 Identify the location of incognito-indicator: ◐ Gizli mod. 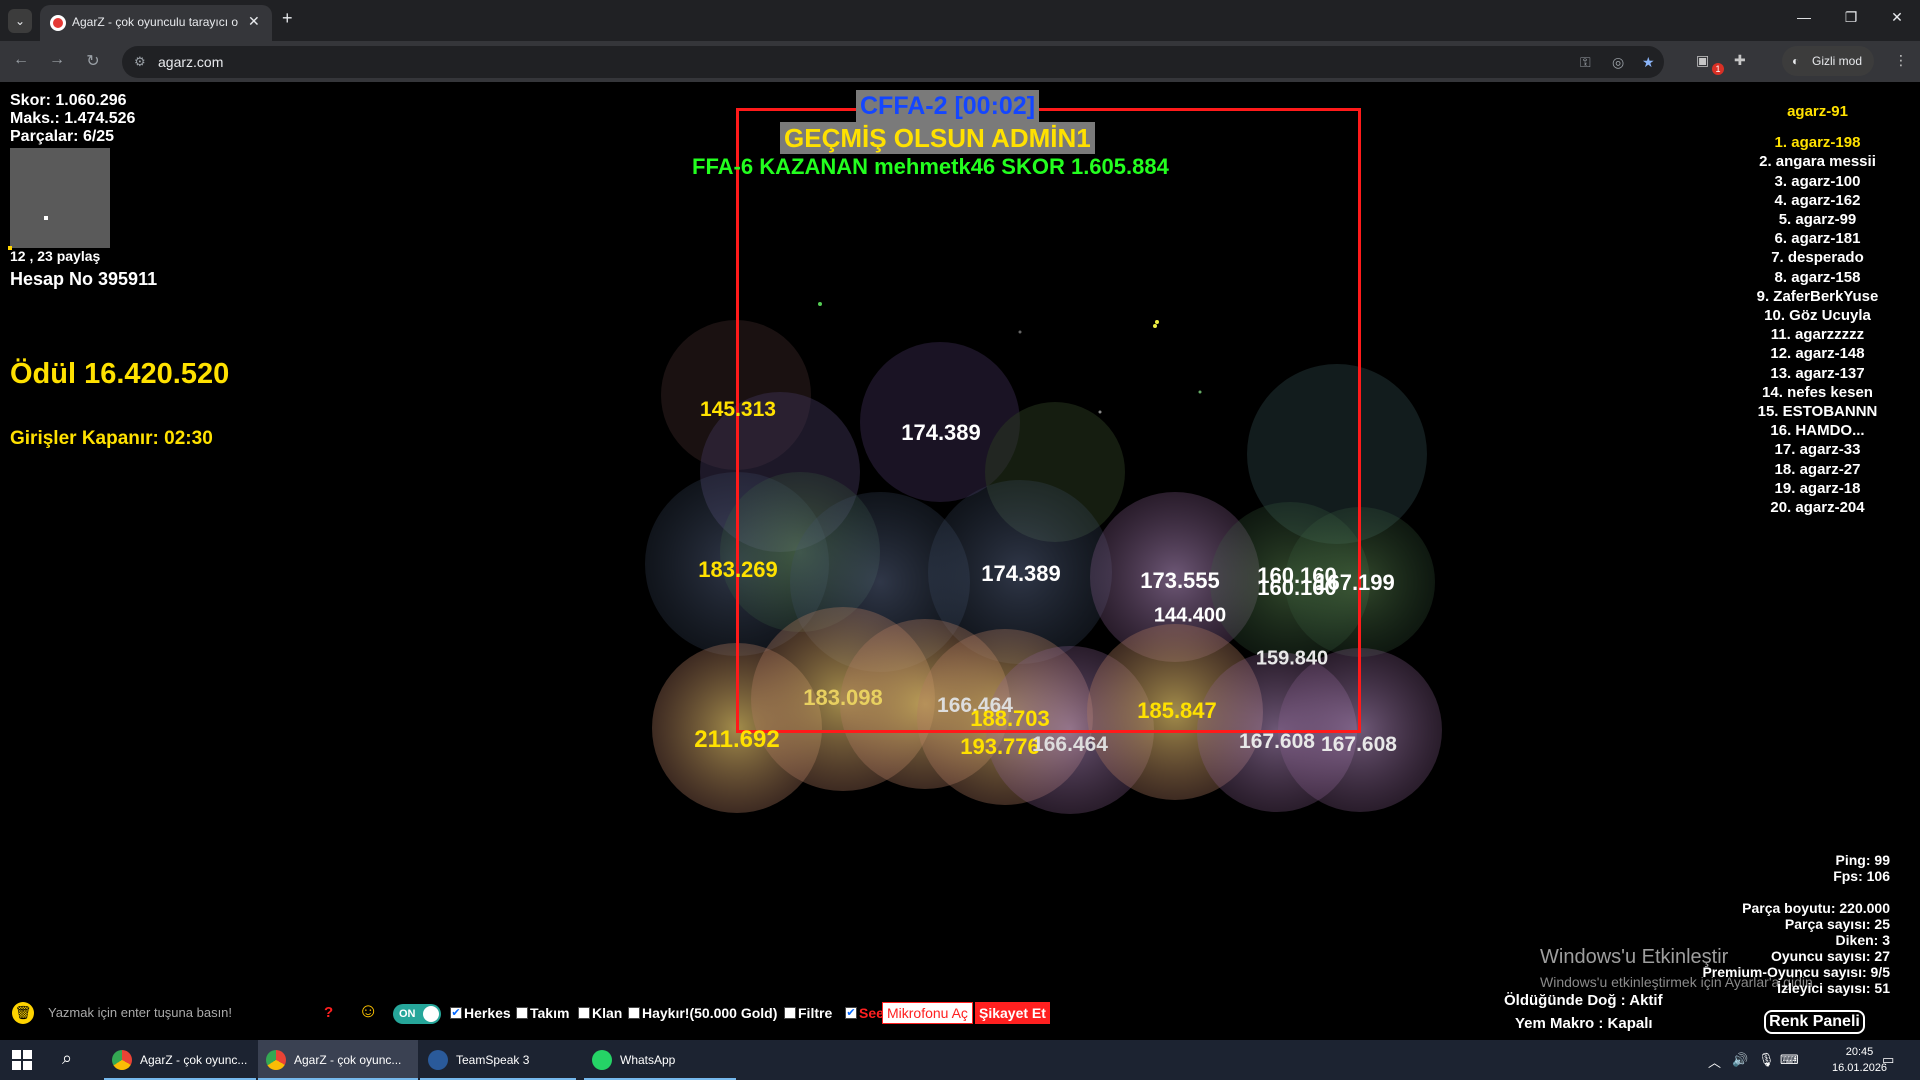
(1828, 61).